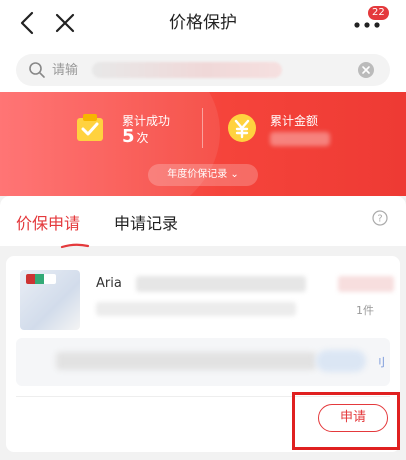 The height and width of the screenshot is (460, 406). I want to click on message-count-badge: 22, so click(378, 13).